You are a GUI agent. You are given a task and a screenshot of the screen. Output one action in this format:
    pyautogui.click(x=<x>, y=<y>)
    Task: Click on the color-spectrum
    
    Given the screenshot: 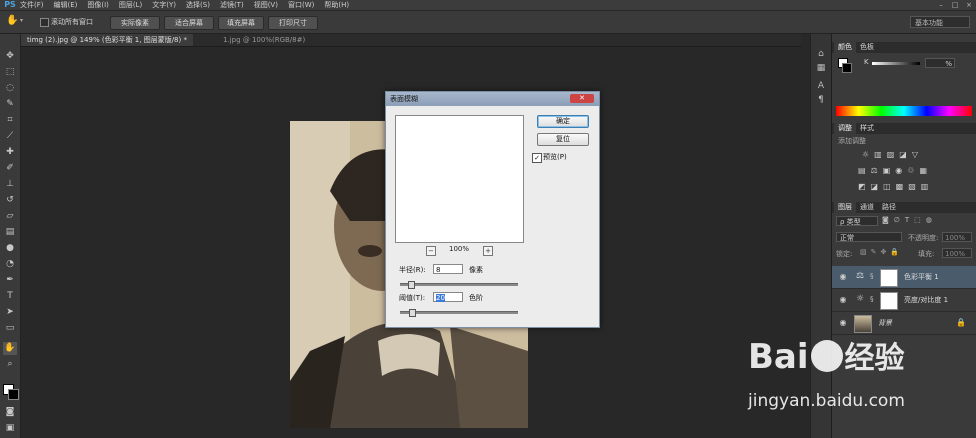 What is the action you would take?
    pyautogui.click(x=904, y=111)
    